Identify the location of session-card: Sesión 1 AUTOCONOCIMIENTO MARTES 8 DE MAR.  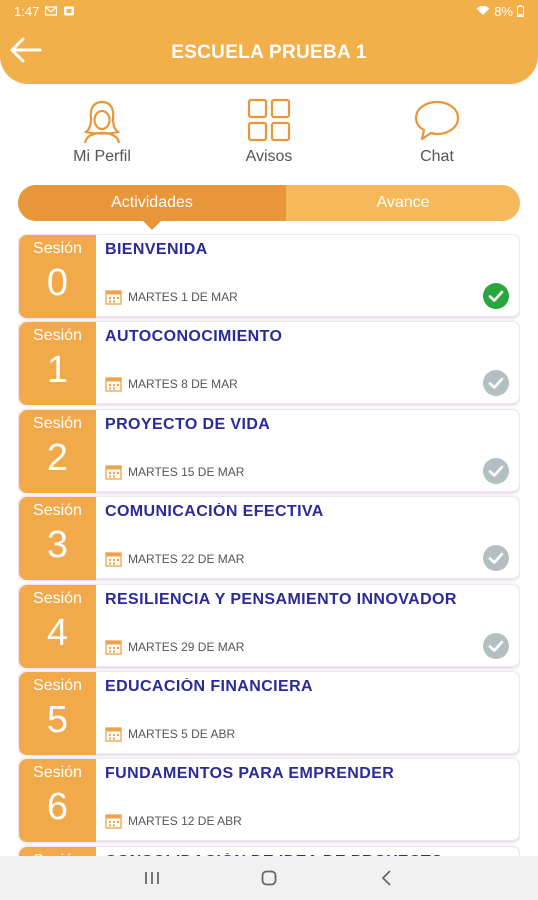
(269, 363).